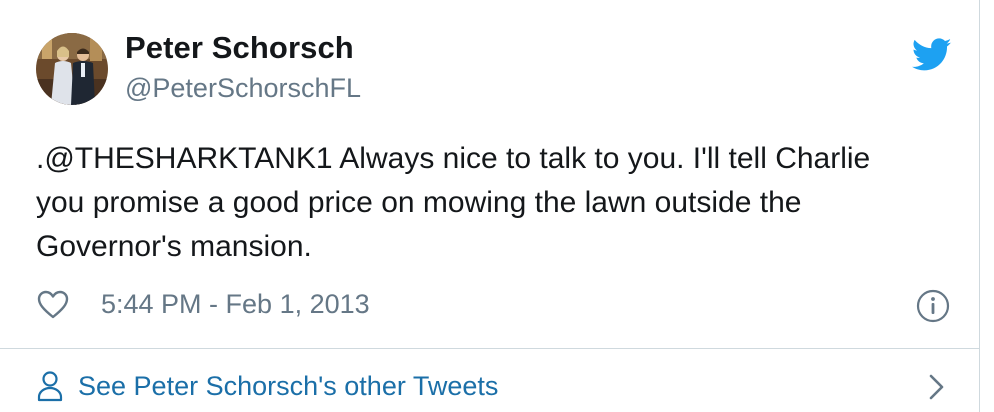  I want to click on footer-divider, so click(490, 348).